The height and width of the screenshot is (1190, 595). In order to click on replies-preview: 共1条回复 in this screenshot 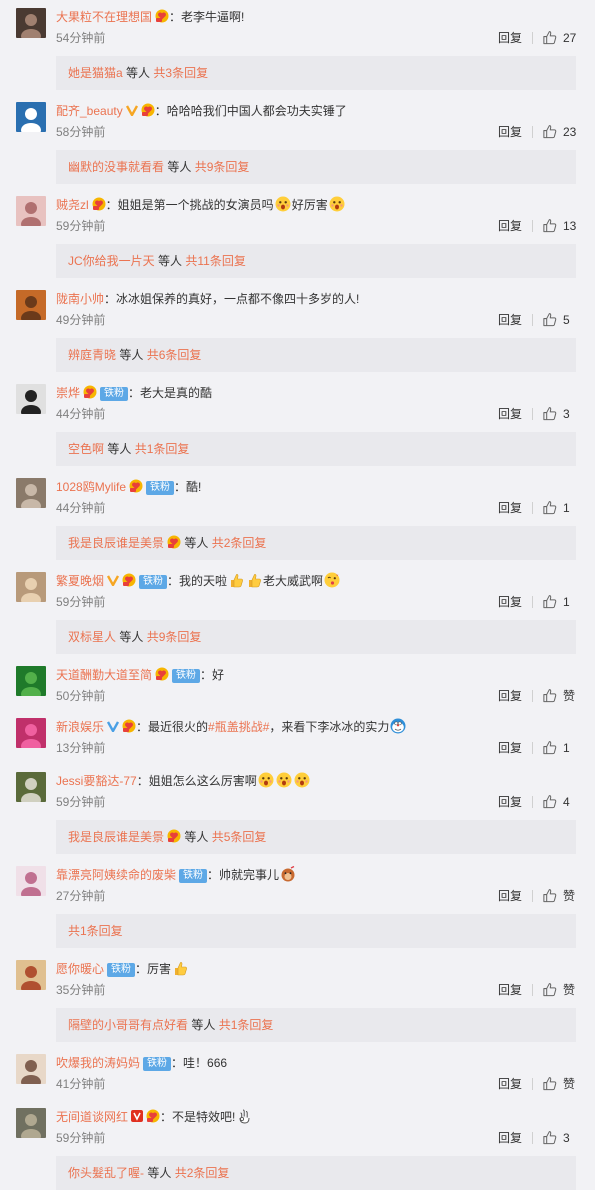, I will do `click(316, 931)`.